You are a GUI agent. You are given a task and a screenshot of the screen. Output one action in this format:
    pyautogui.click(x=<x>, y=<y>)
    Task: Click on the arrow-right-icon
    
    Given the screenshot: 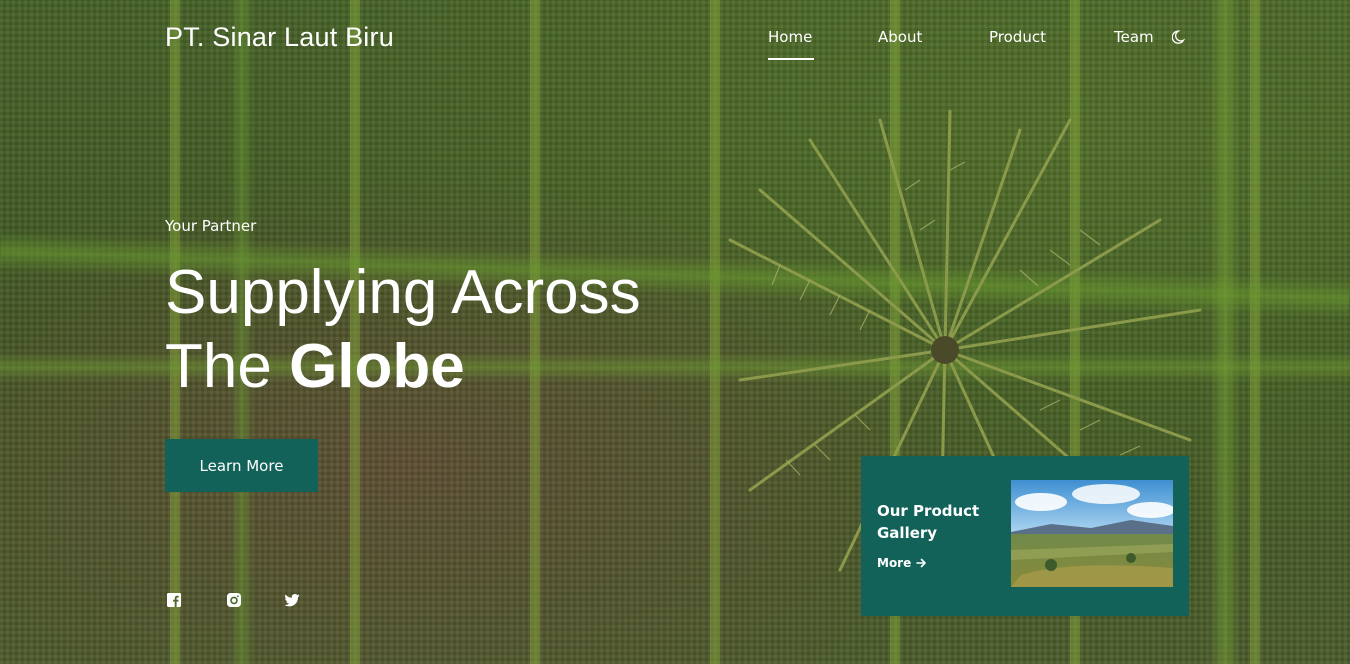 What is the action you would take?
    pyautogui.click(x=921, y=563)
    